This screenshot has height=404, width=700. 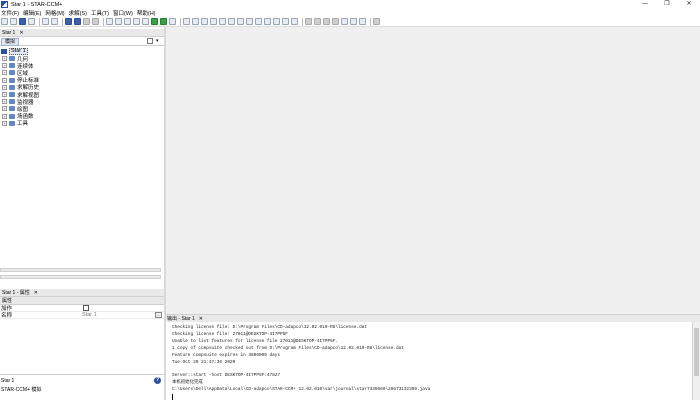 I want to click on pan-icon, so click(x=240, y=21).